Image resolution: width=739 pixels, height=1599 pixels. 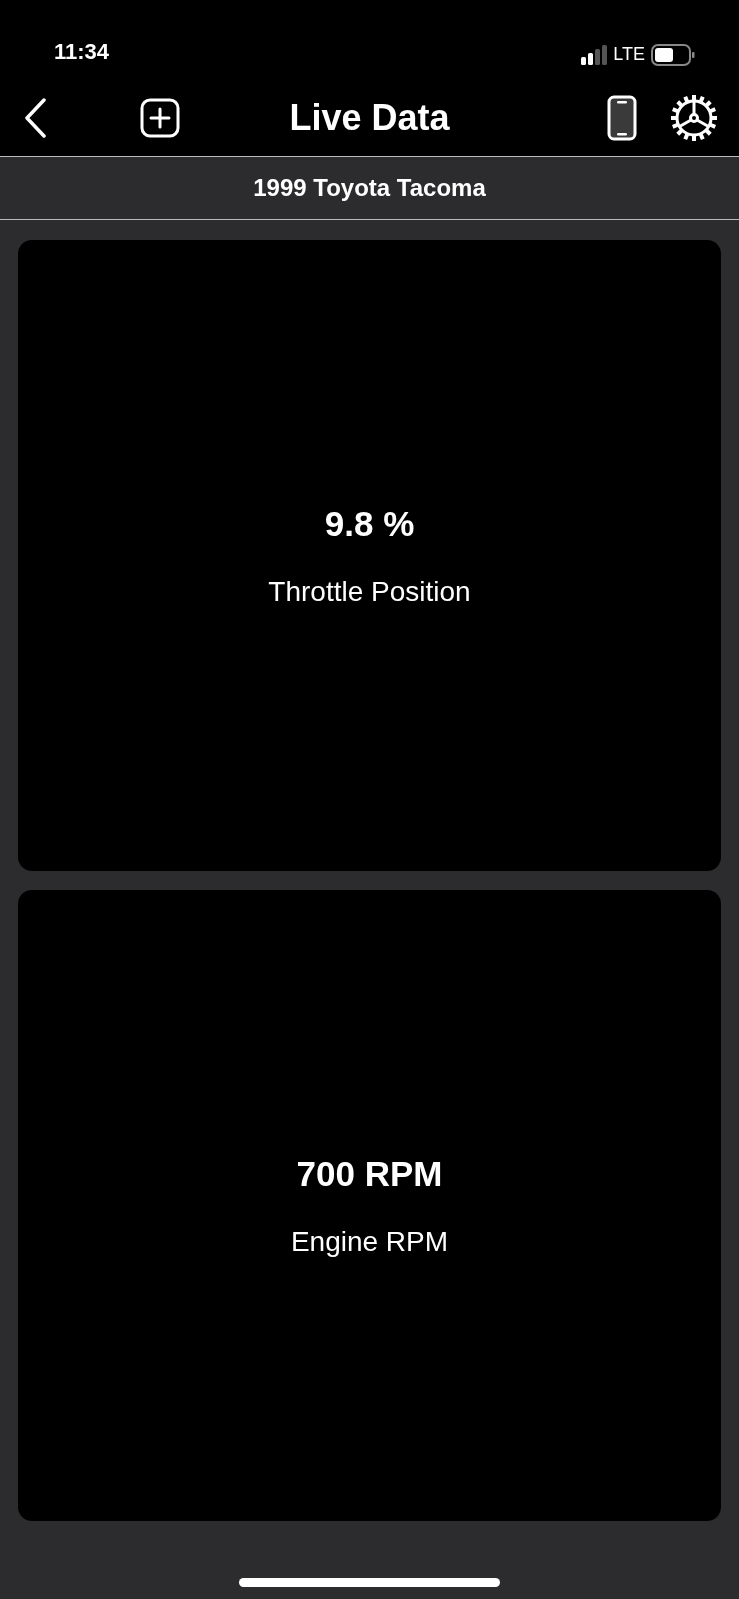 I want to click on settings-icon, so click(x=694, y=118).